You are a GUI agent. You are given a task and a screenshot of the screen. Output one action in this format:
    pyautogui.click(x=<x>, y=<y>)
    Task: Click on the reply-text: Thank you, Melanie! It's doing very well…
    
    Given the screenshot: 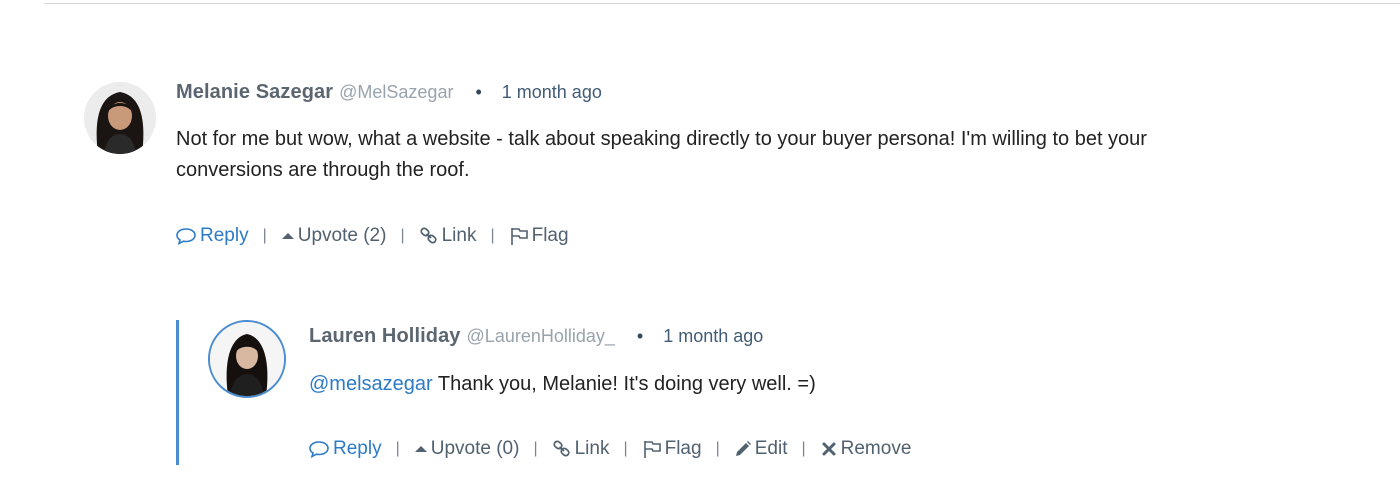 What is the action you would take?
    pyautogui.click(x=624, y=384)
    